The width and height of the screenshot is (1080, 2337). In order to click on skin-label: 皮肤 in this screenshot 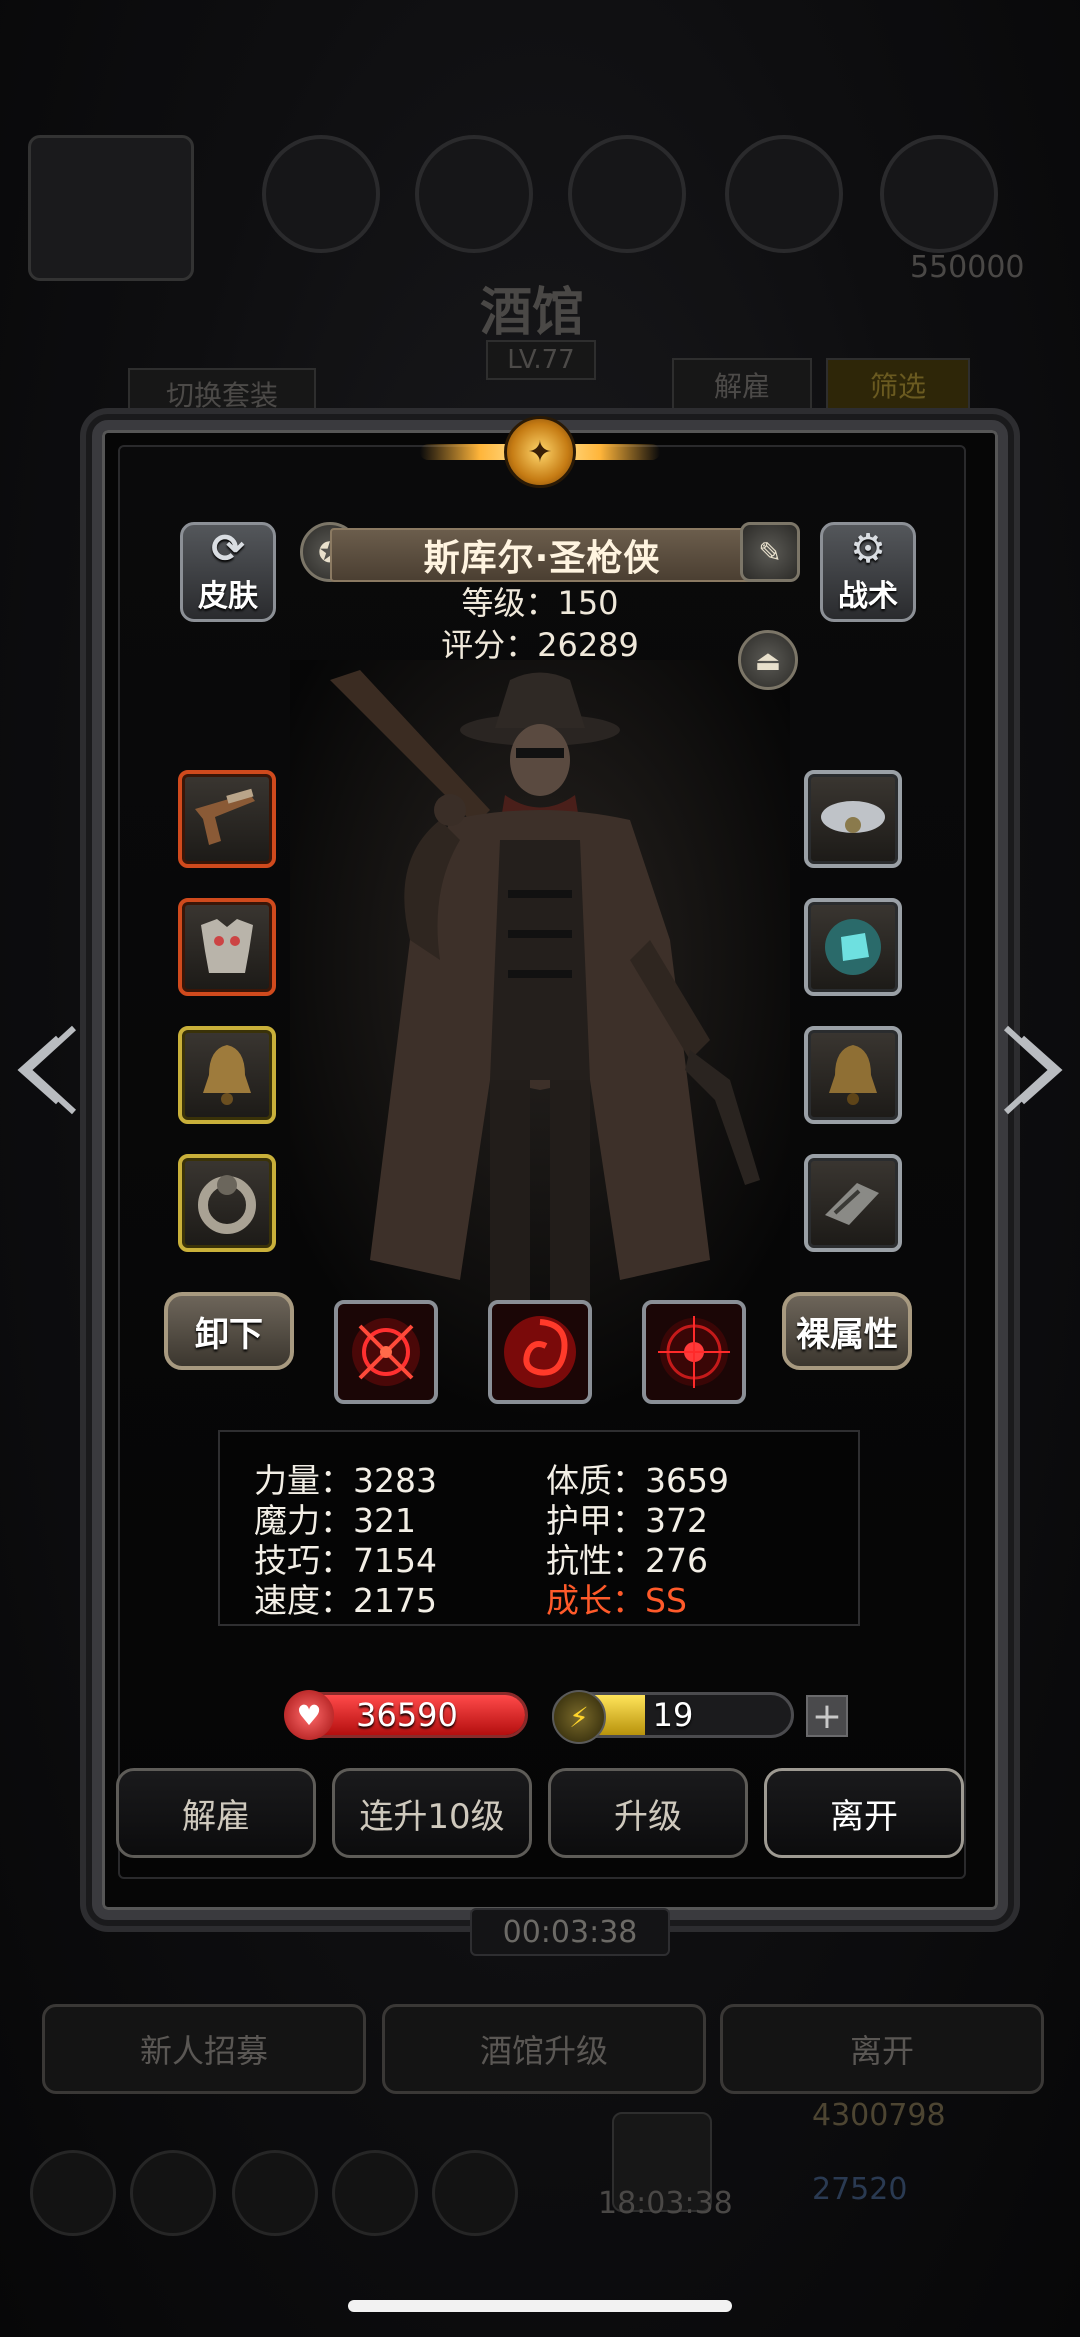, I will do `click(228, 596)`.